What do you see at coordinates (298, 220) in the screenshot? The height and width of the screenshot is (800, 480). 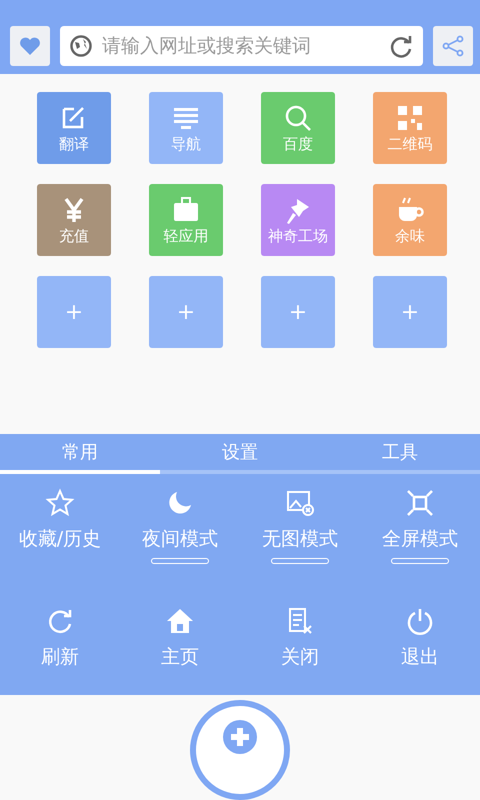 I see `shortcut-tile: 神奇工场` at bounding box center [298, 220].